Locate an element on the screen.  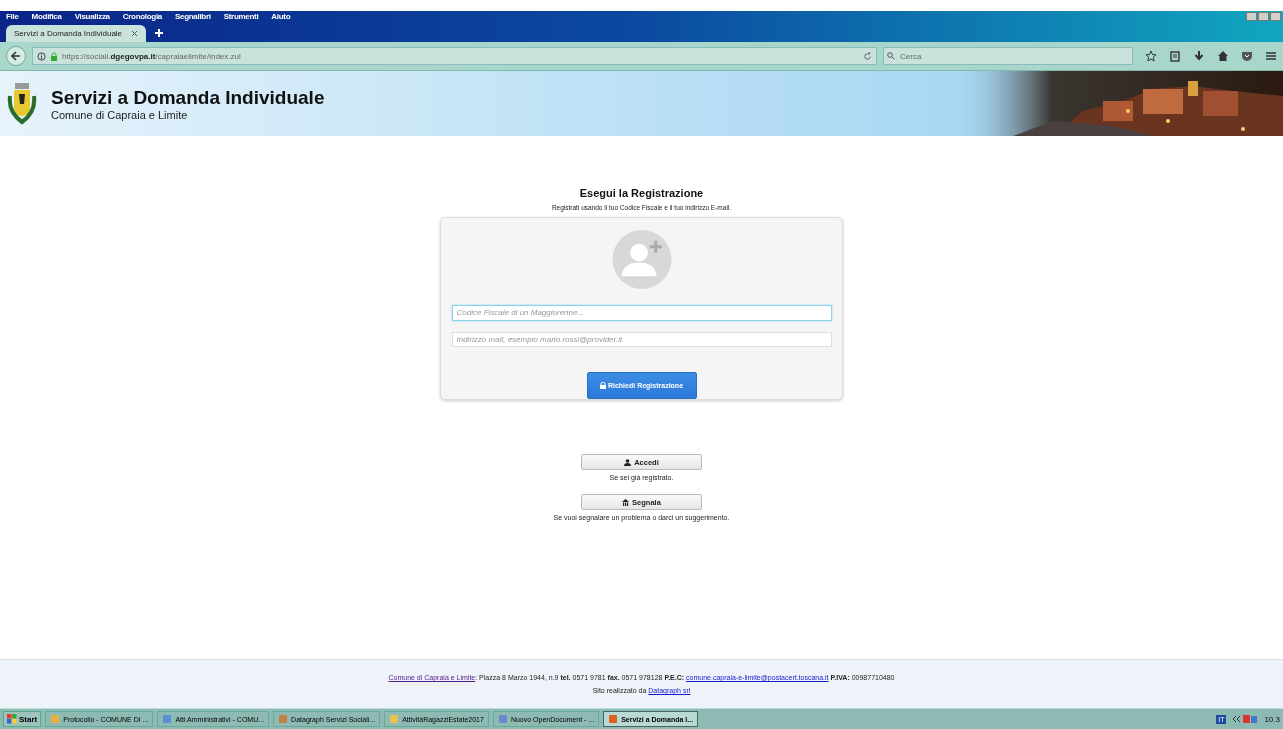
new-tab-icon is located at coordinates (159, 33).